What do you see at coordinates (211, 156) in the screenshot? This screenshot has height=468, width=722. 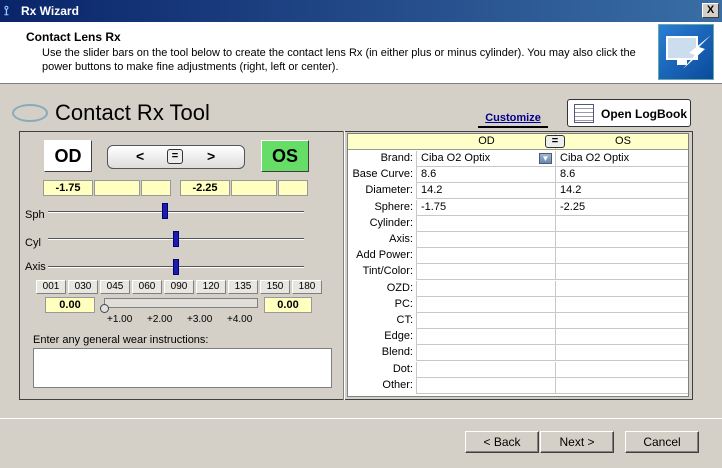 I see `power-right-button: >` at bounding box center [211, 156].